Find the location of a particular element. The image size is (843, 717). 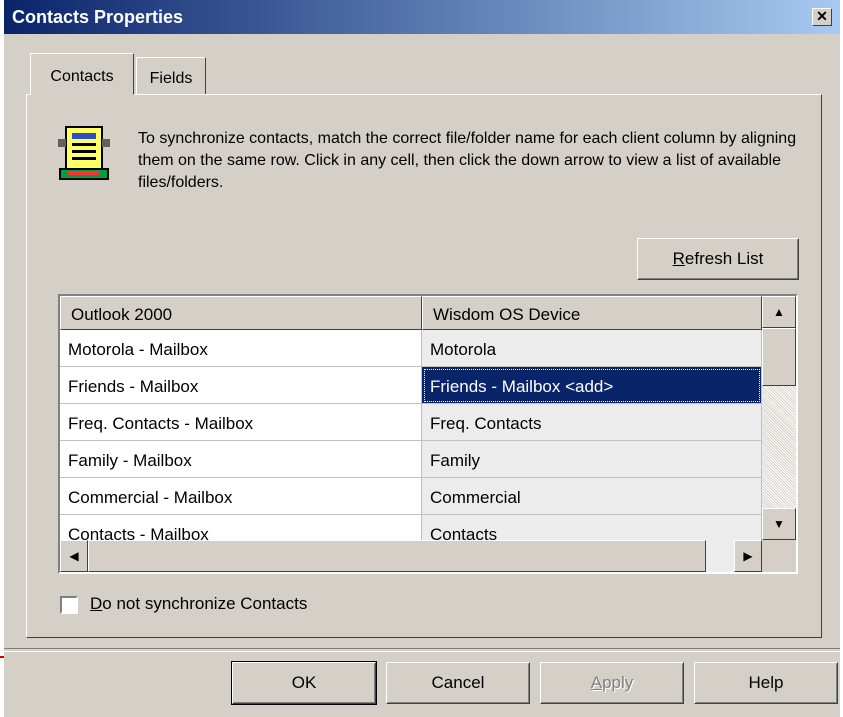

table-row: Motorola - Mailbox Motorola is located at coordinates (411, 348).